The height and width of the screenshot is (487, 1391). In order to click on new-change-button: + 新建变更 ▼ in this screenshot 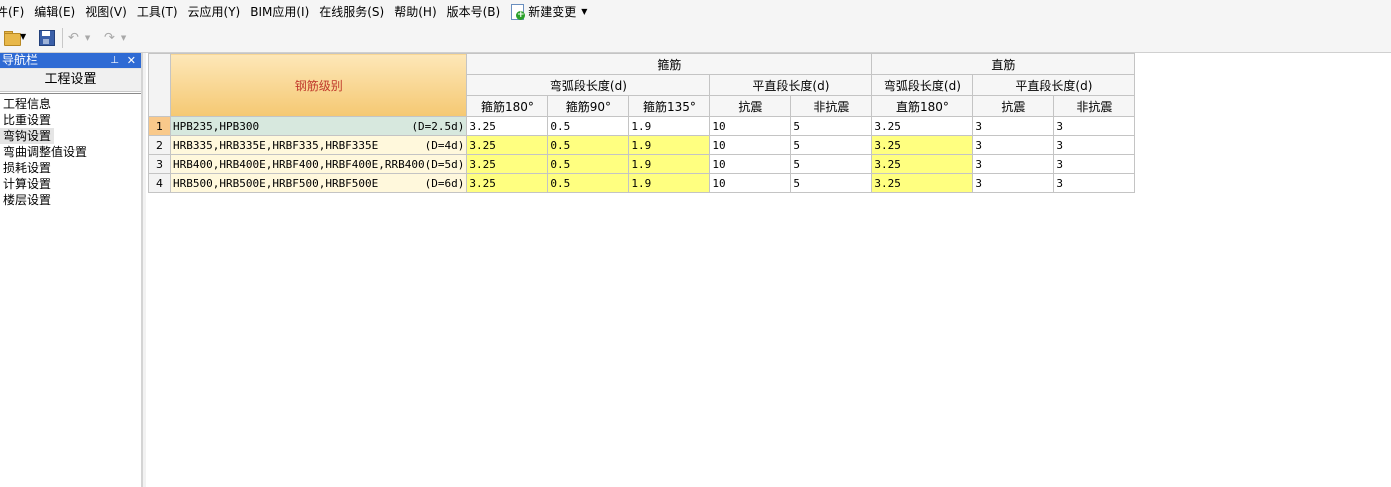, I will do `click(548, 12)`.